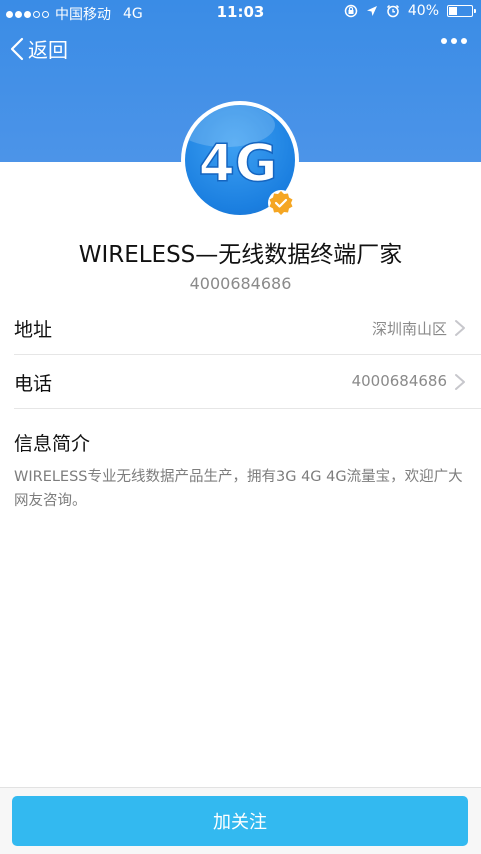 This screenshot has width=481, height=854. What do you see at coordinates (52, 444) in the screenshot?
I see `intro-title: 信息简介` at bounding box center [52, 444].